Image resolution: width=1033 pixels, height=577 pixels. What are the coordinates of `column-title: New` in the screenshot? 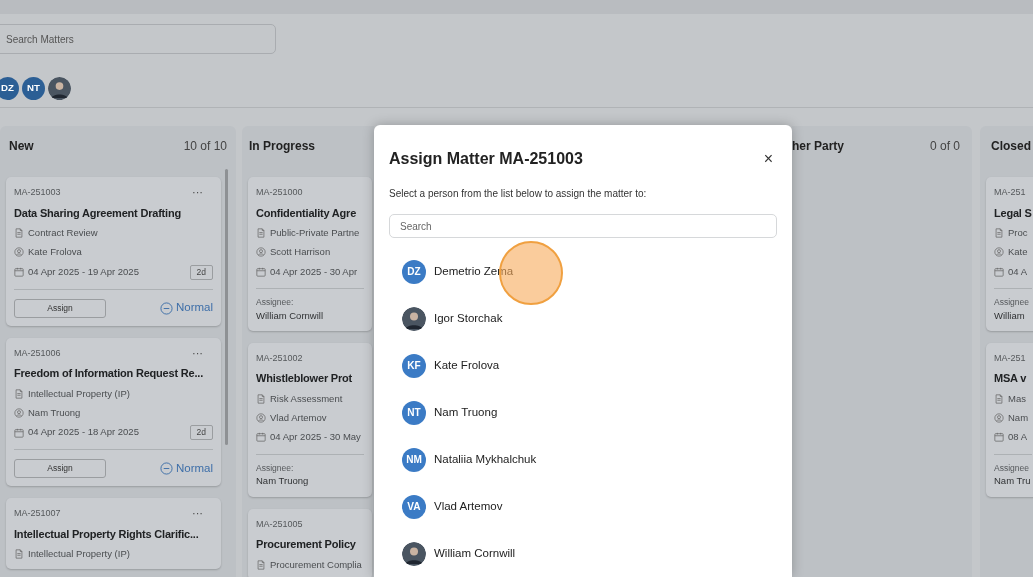 It's located at (21, 146).